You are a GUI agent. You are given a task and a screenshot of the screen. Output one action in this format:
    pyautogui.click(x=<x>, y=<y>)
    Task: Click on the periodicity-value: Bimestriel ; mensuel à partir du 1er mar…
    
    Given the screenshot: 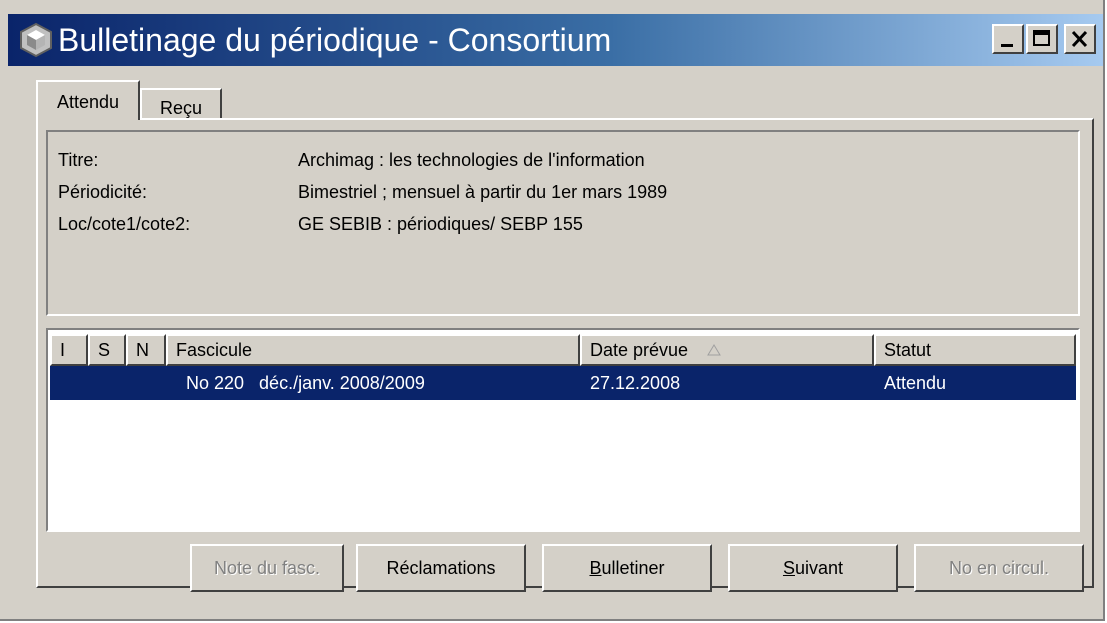 What is the action you would take?
    pyautogui.click(x=483, y=192)
    